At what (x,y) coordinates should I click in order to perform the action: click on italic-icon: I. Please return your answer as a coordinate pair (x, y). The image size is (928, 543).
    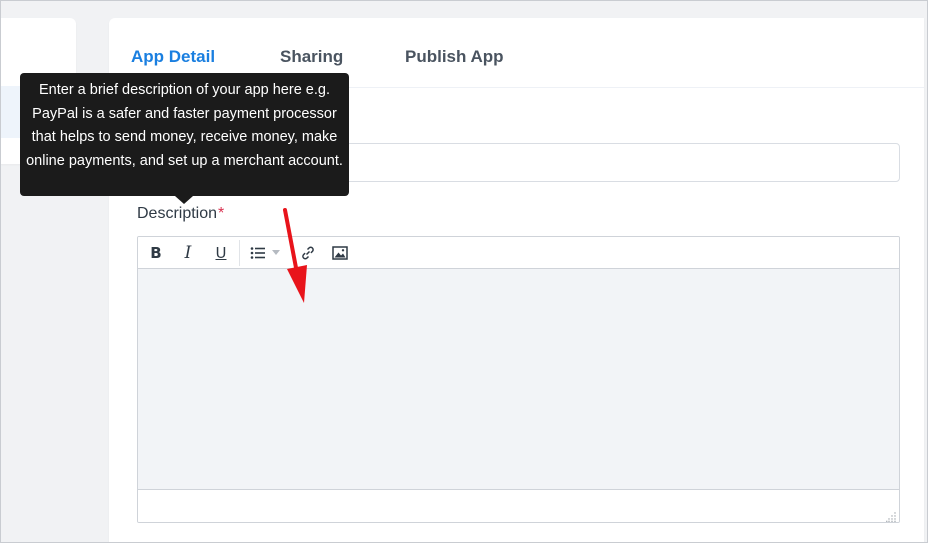
    Looking at the image, I should click on (188, 253).